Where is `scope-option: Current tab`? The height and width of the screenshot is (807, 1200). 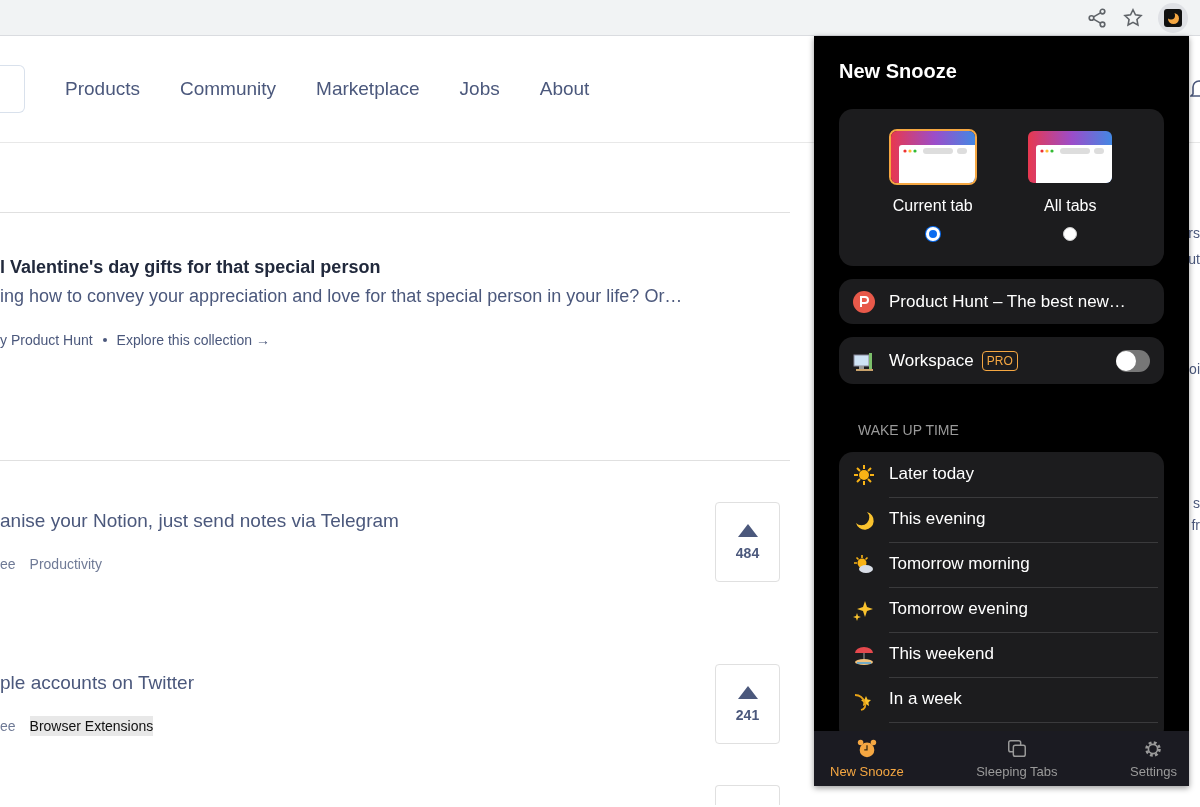
scope-option: Current tab is located at coordinates (932, 186).